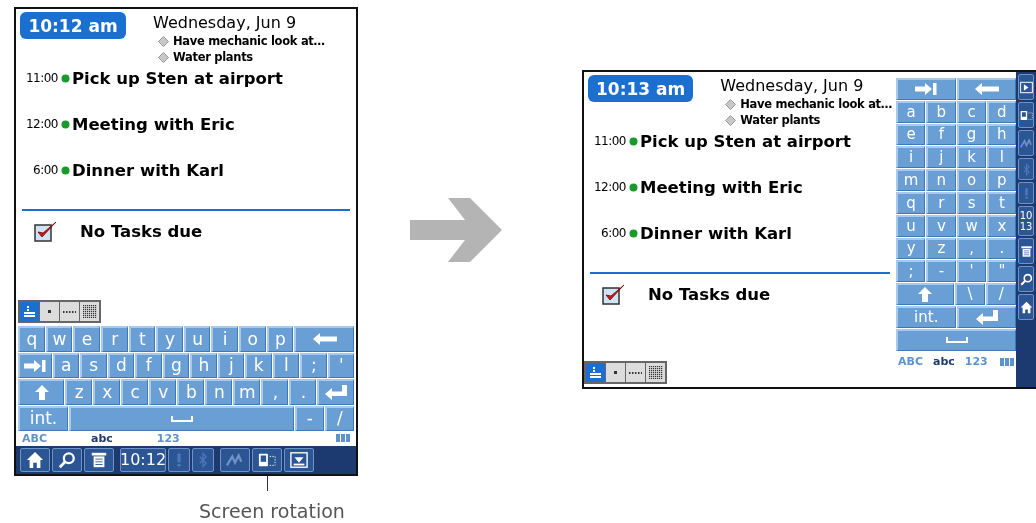 The height and width of the screenshot is (523, 1036). Describe the element at coordinates (1001, 271) in the screenshot. I see `keyboard-key: "` at that location.